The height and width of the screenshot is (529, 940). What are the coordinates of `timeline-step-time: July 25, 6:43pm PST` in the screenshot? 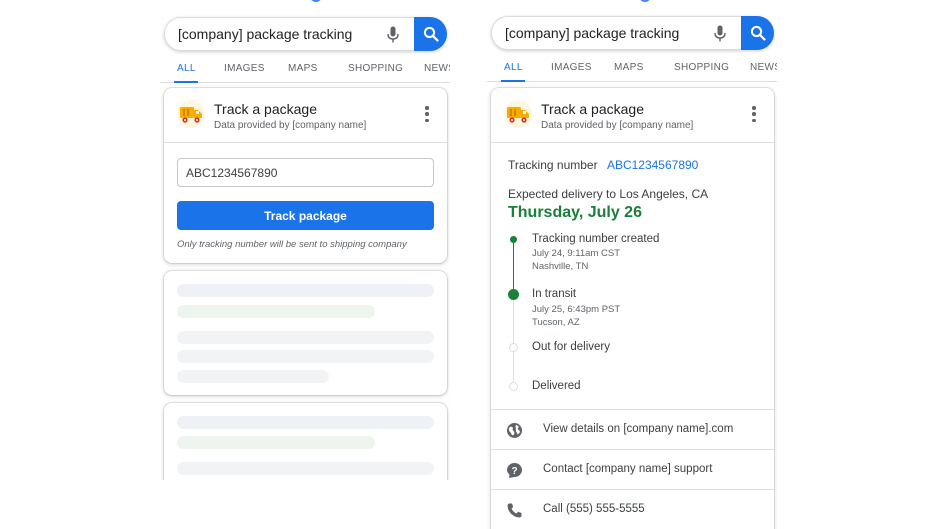 It's located at (576, 309).